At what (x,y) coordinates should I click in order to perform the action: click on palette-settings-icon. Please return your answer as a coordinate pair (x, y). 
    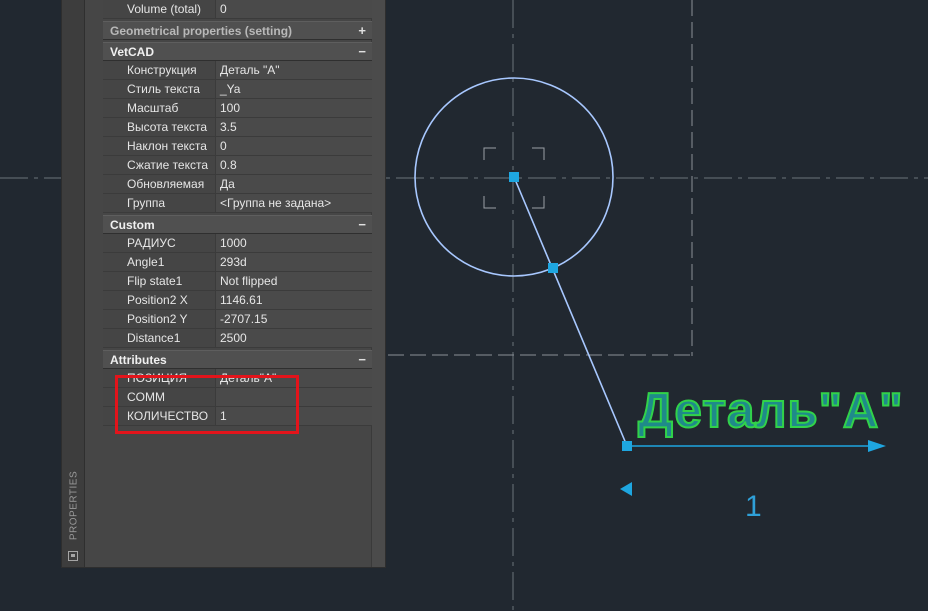
    Looking at the image, I should click on (73, 556).